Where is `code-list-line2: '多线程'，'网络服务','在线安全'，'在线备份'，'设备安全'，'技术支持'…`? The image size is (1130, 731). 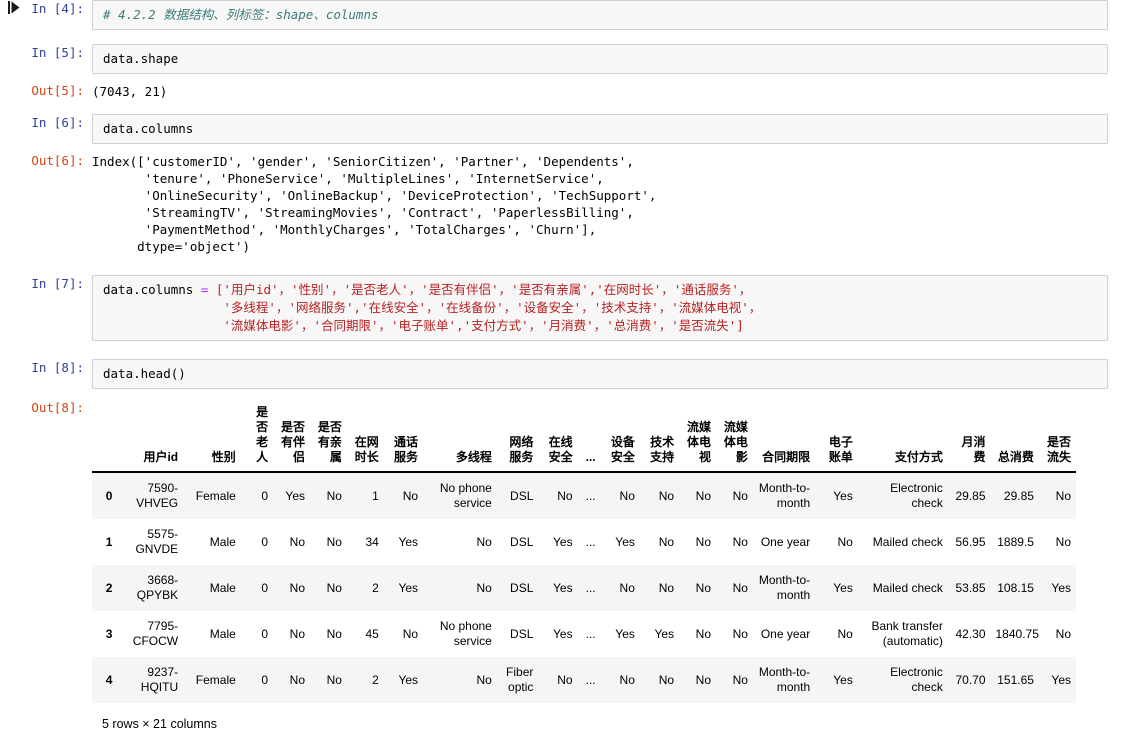 code-list-line2: '多线程'，'网络服务','在线安全'，'在线备份'，'设备安全'，'技术支持'… is located at coordinates (432, 307).